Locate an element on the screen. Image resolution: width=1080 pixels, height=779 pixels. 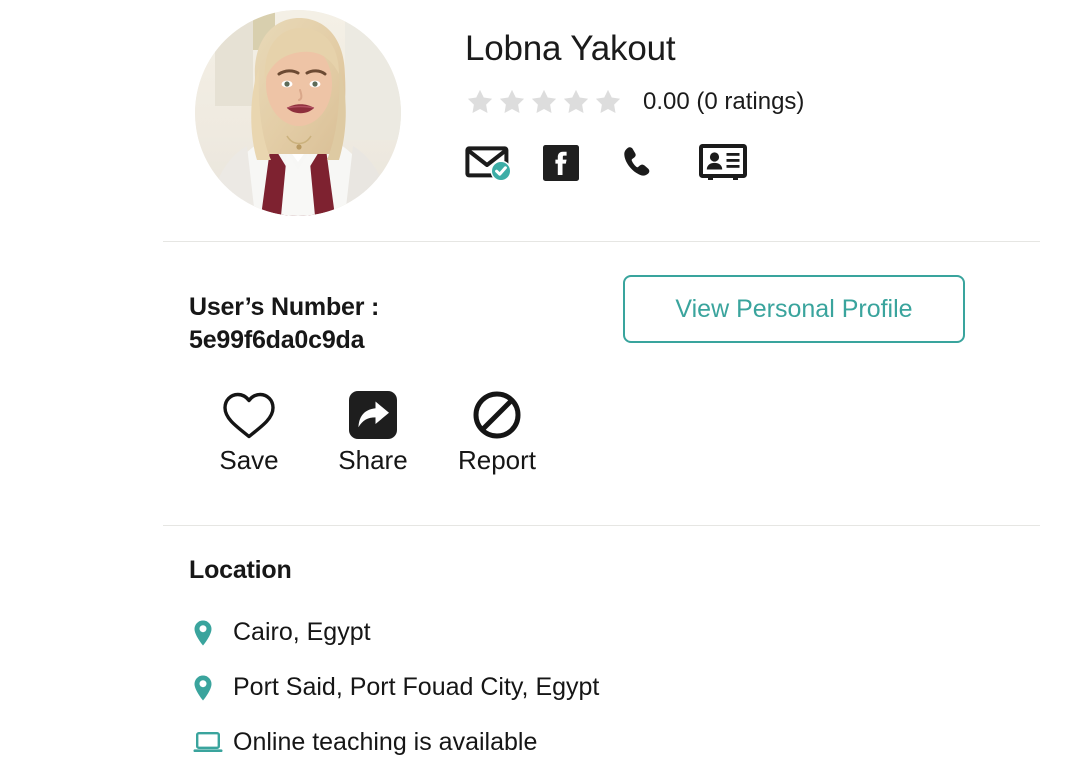
avatar-image is located at coordinates (298, 113).